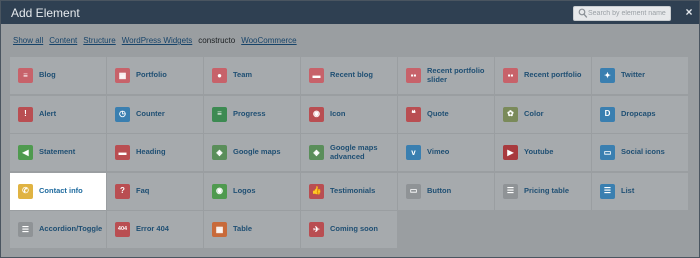 This screenshot has height=258, width=700. I want to click on accordion-toggle-icon: ☰, so click(25, 229).